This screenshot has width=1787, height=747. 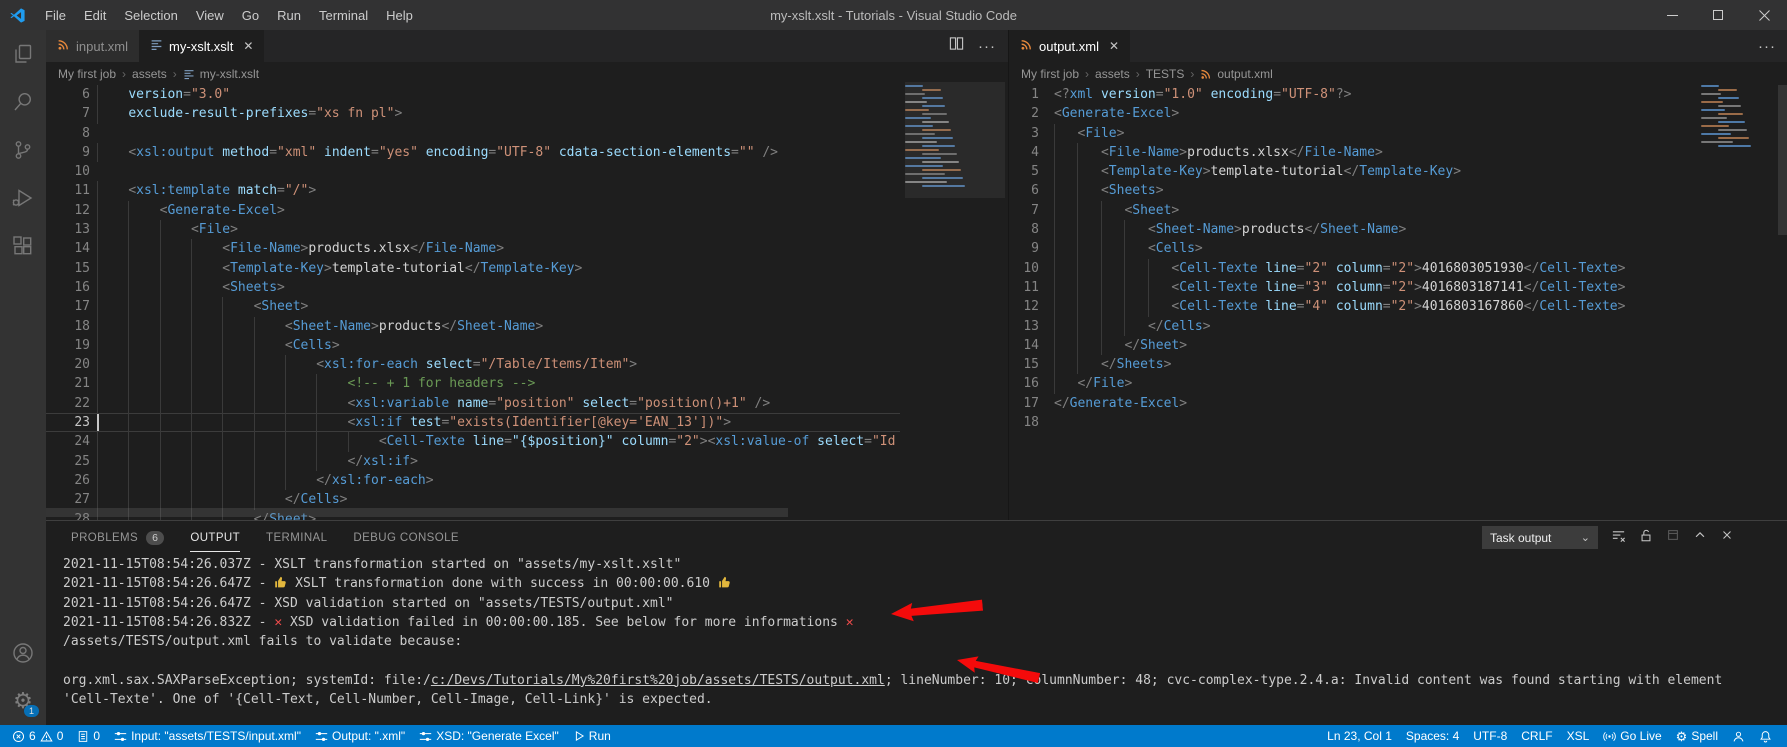 I want to click on code-line-7: 7 <Sheet>, so click(x=1354, y=210).